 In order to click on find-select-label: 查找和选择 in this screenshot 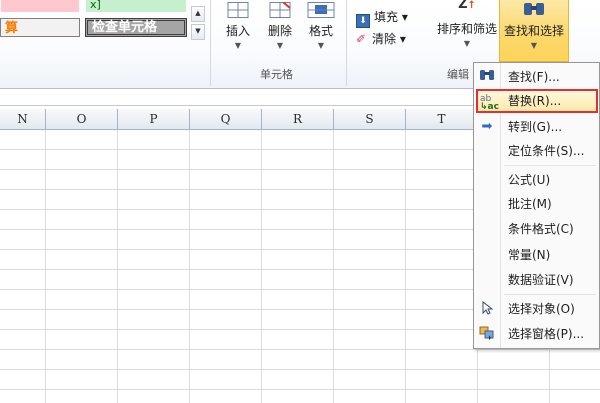, I will do `click(533, 31)`.